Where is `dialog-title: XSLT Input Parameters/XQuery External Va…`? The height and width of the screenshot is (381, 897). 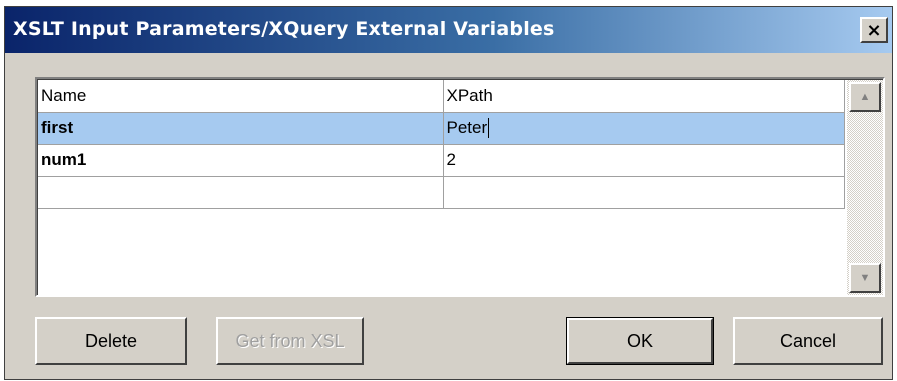 dialog-title: XSLT Input Parameters/XQuery External Va… is located at coordinates (284, 29).